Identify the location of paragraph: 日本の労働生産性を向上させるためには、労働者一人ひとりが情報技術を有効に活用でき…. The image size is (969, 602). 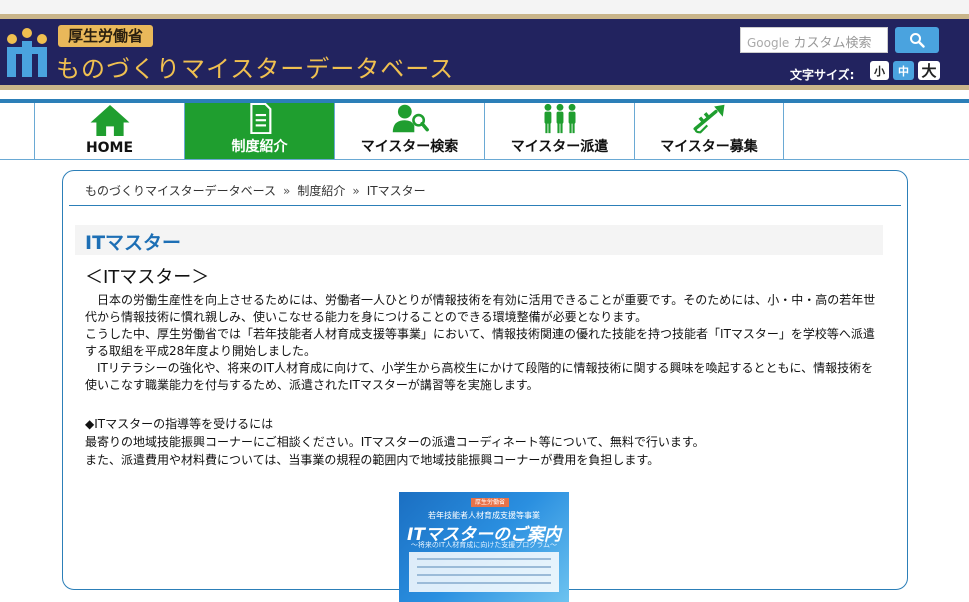
(480, 308).